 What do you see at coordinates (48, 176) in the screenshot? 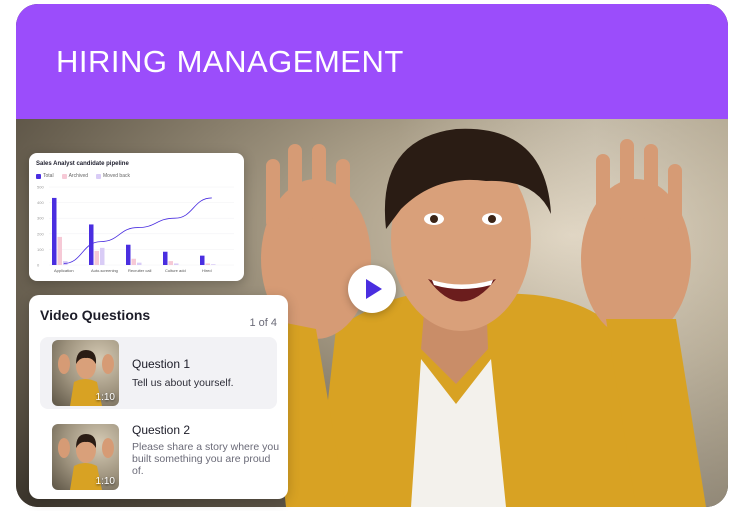
I see `legend-label-total: Total` at bounding box center [48, 176].